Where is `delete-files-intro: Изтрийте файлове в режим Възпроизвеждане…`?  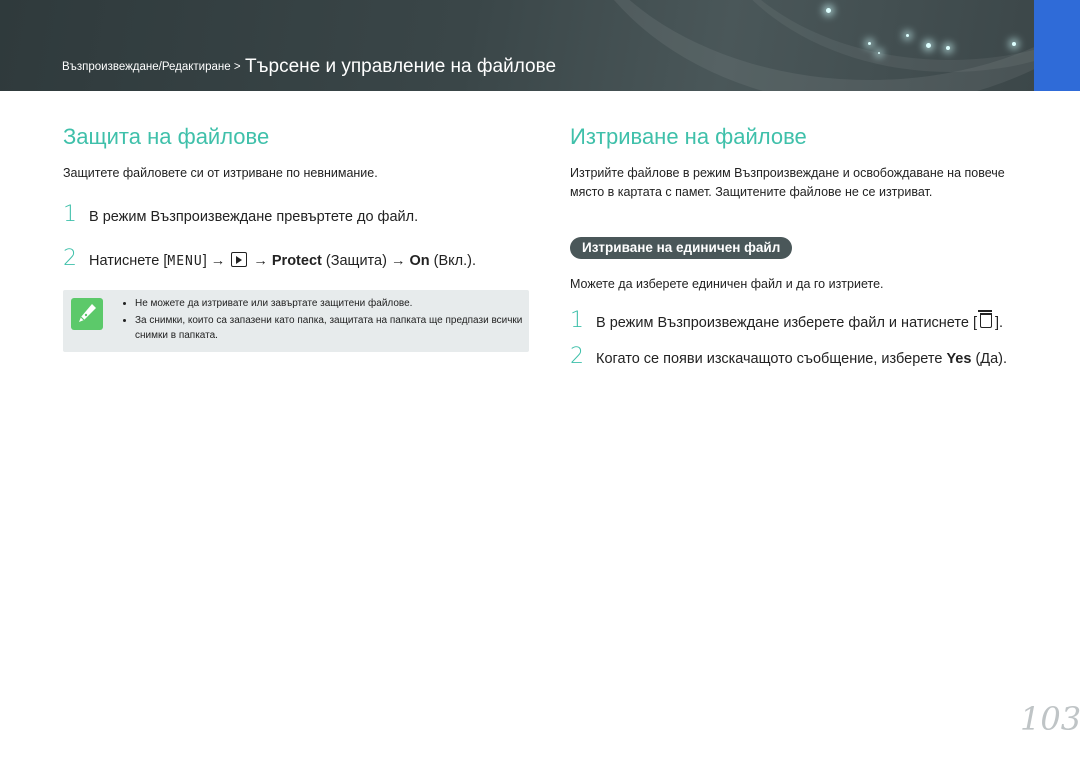 delete-files-intro: Изтрийте файлове в режим Възпроизвеждане… is located at coordinates (787, 182).